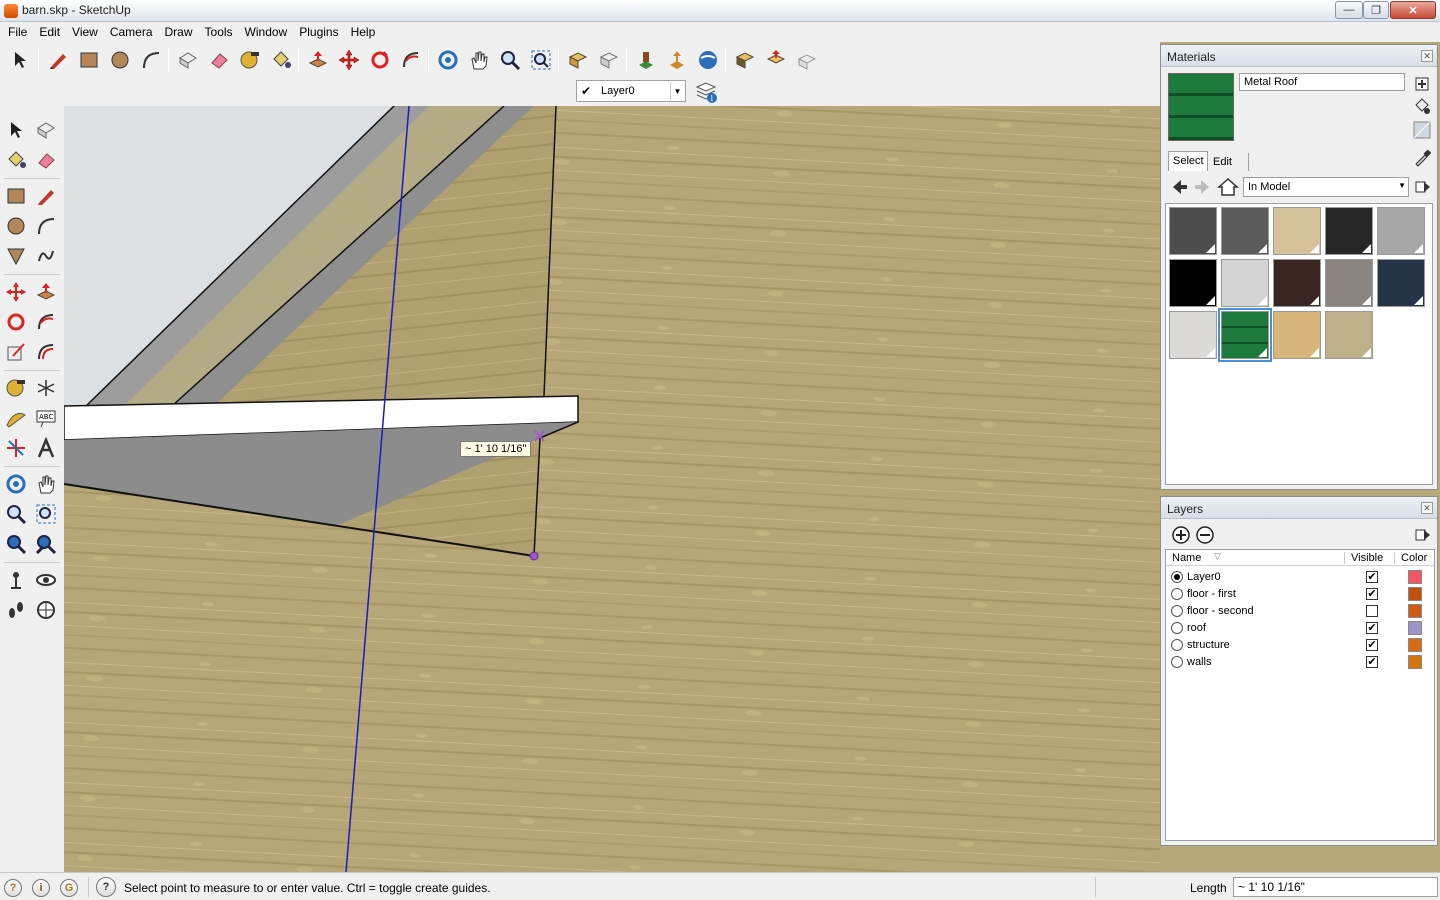 Image resolution: width=1440 pixels, height=900 pixels. Describe the element at coordinates (46, 130) in the screenshot. I see `make-component-icon` at that location.